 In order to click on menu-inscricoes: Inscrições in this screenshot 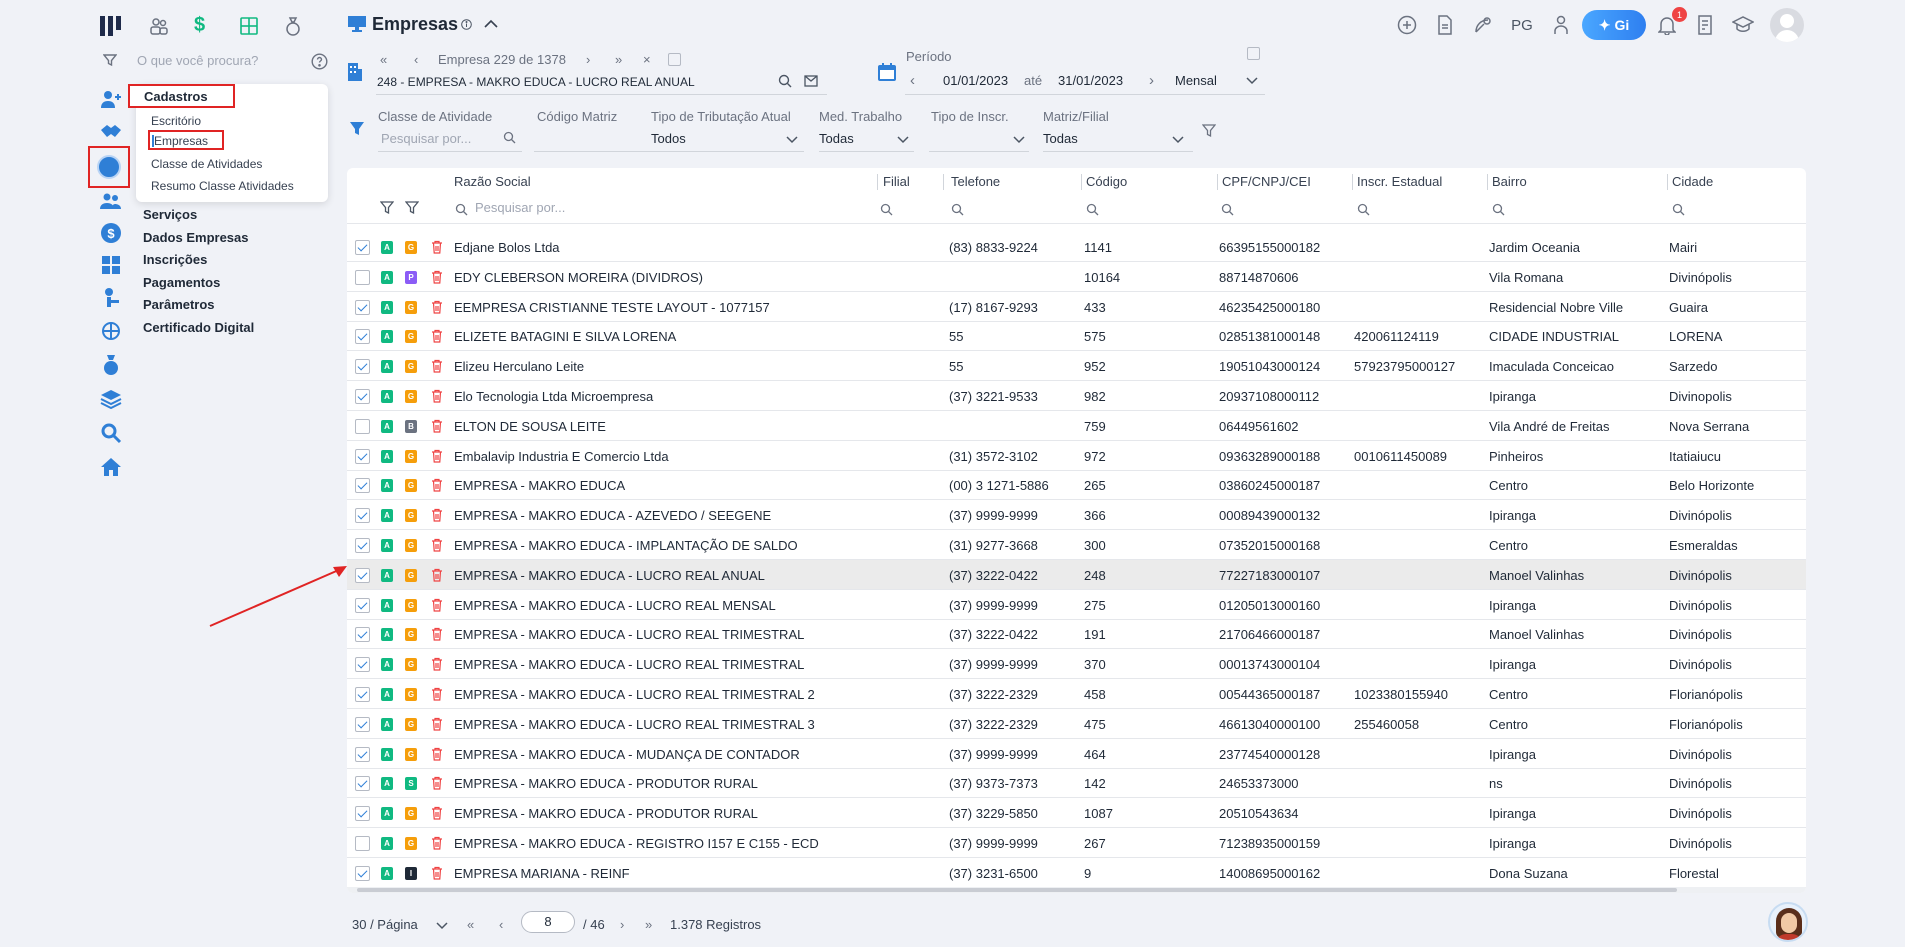, I will do `click(175, 259)`.